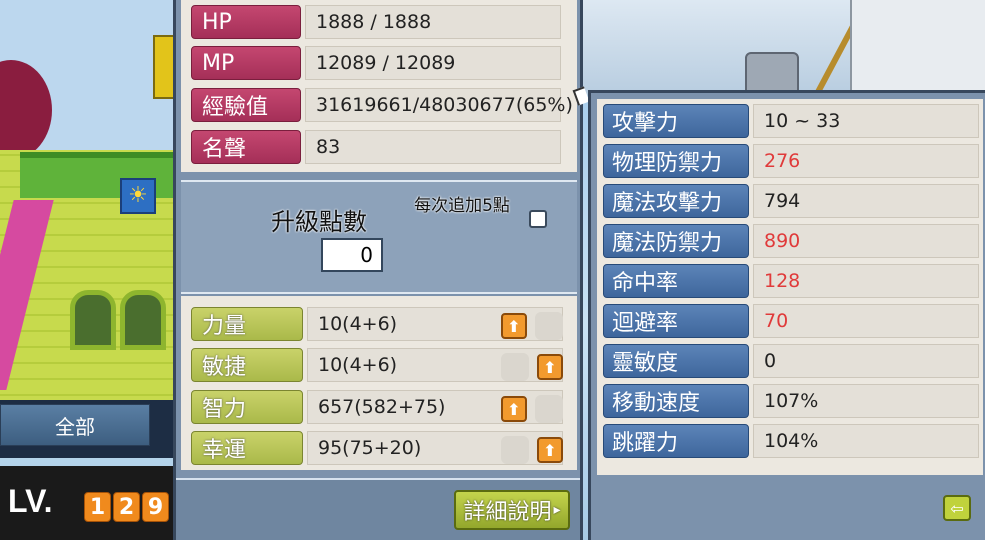 This screenshot has width=985, height=540. What do you see at coordinates (379, 237) in the screenshot?
I see `ability-points-section: 升級點數 0 每次追加5點` at bounding box center [379, 237].